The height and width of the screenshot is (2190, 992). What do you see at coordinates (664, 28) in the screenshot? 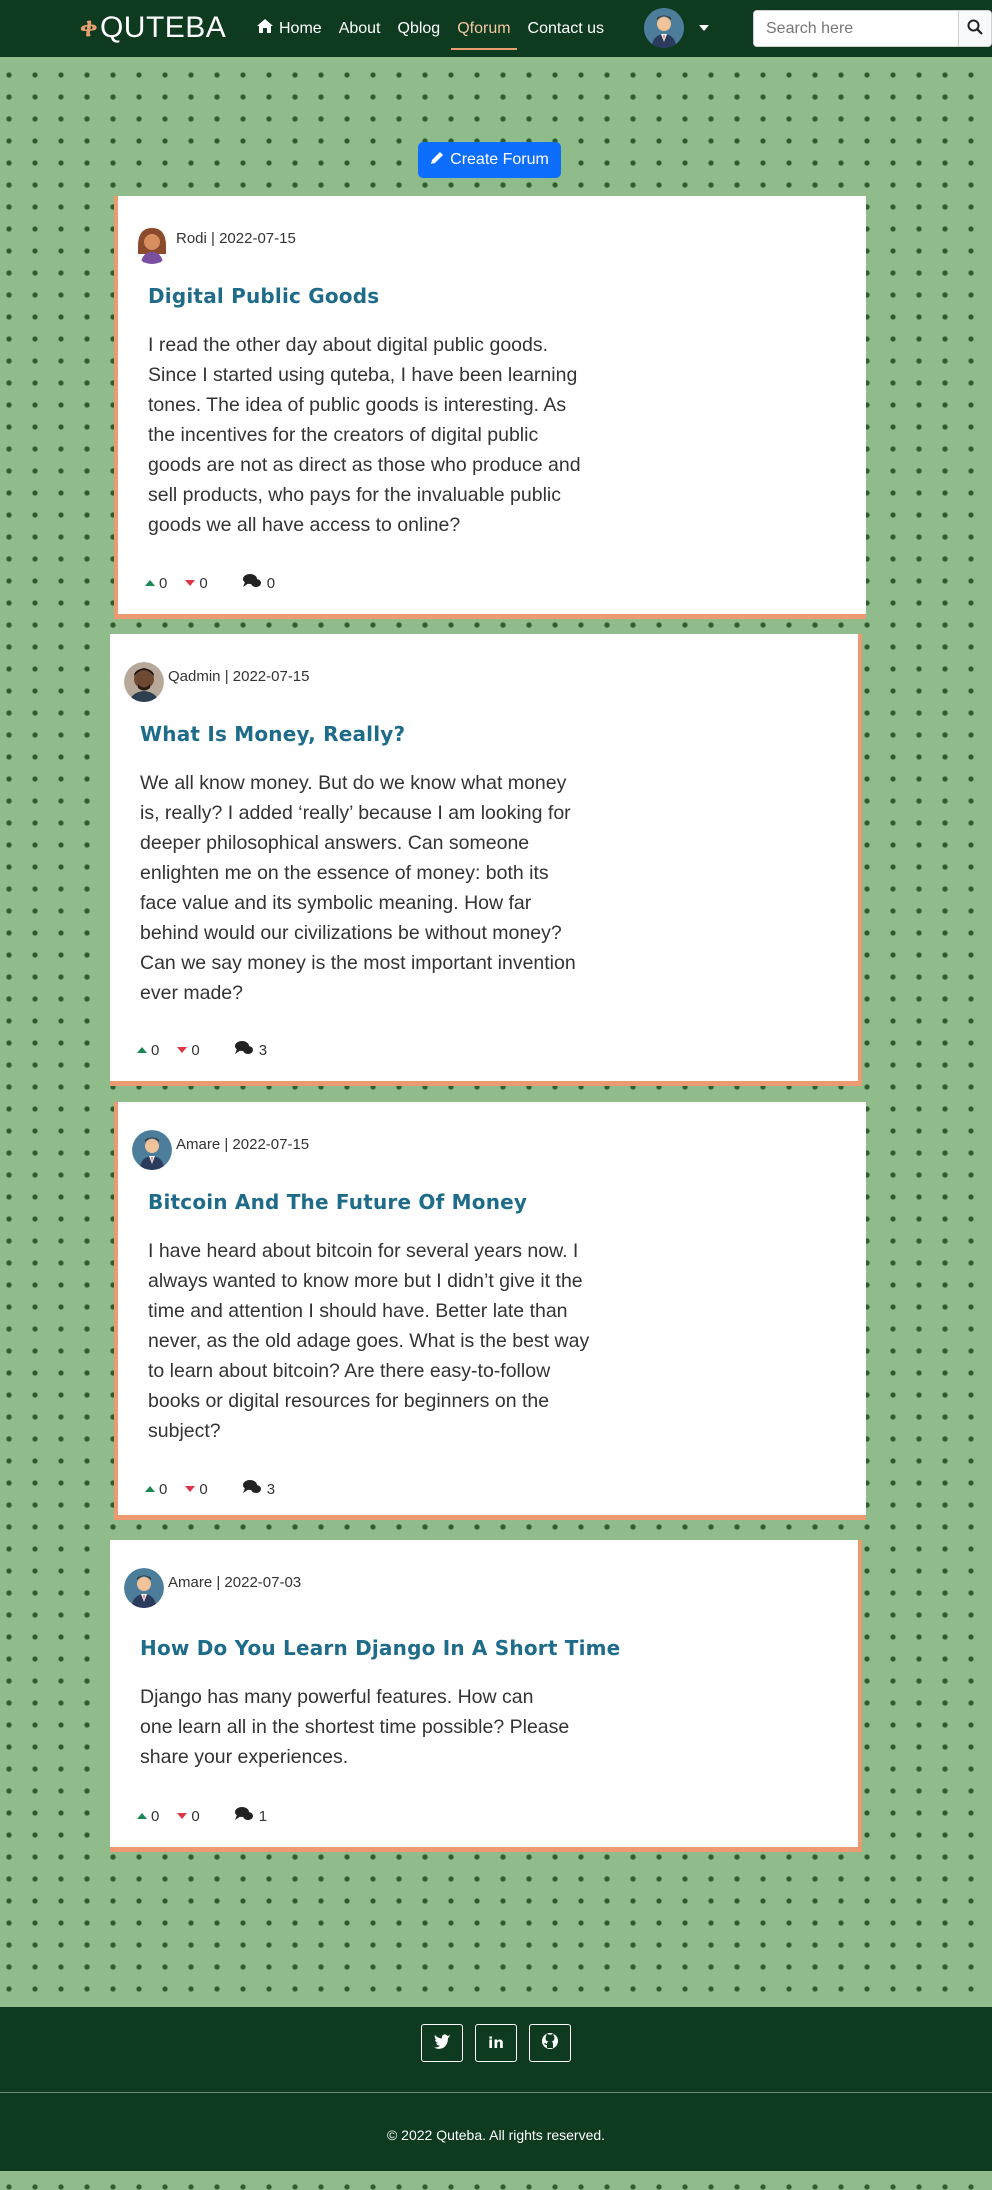
I see `user-avatar` at bounding box center [664, 28].